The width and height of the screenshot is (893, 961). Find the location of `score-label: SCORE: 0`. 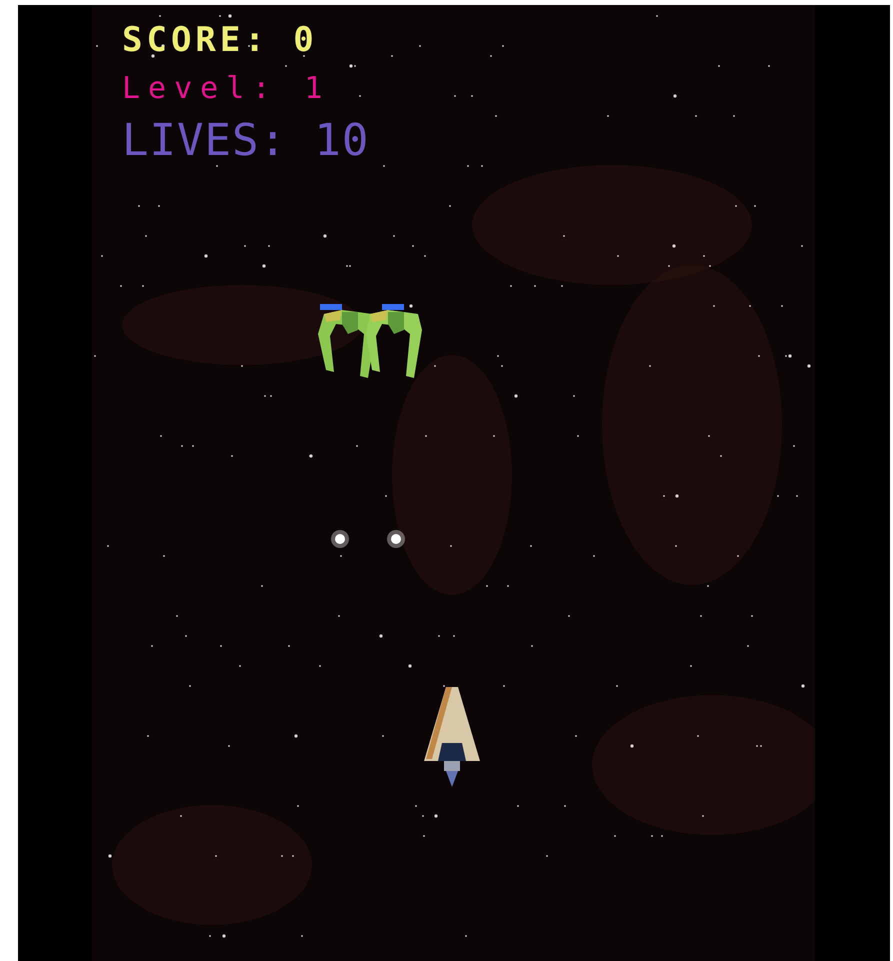

score-label: SCORE: 0 is located at coordinates (220, 40).